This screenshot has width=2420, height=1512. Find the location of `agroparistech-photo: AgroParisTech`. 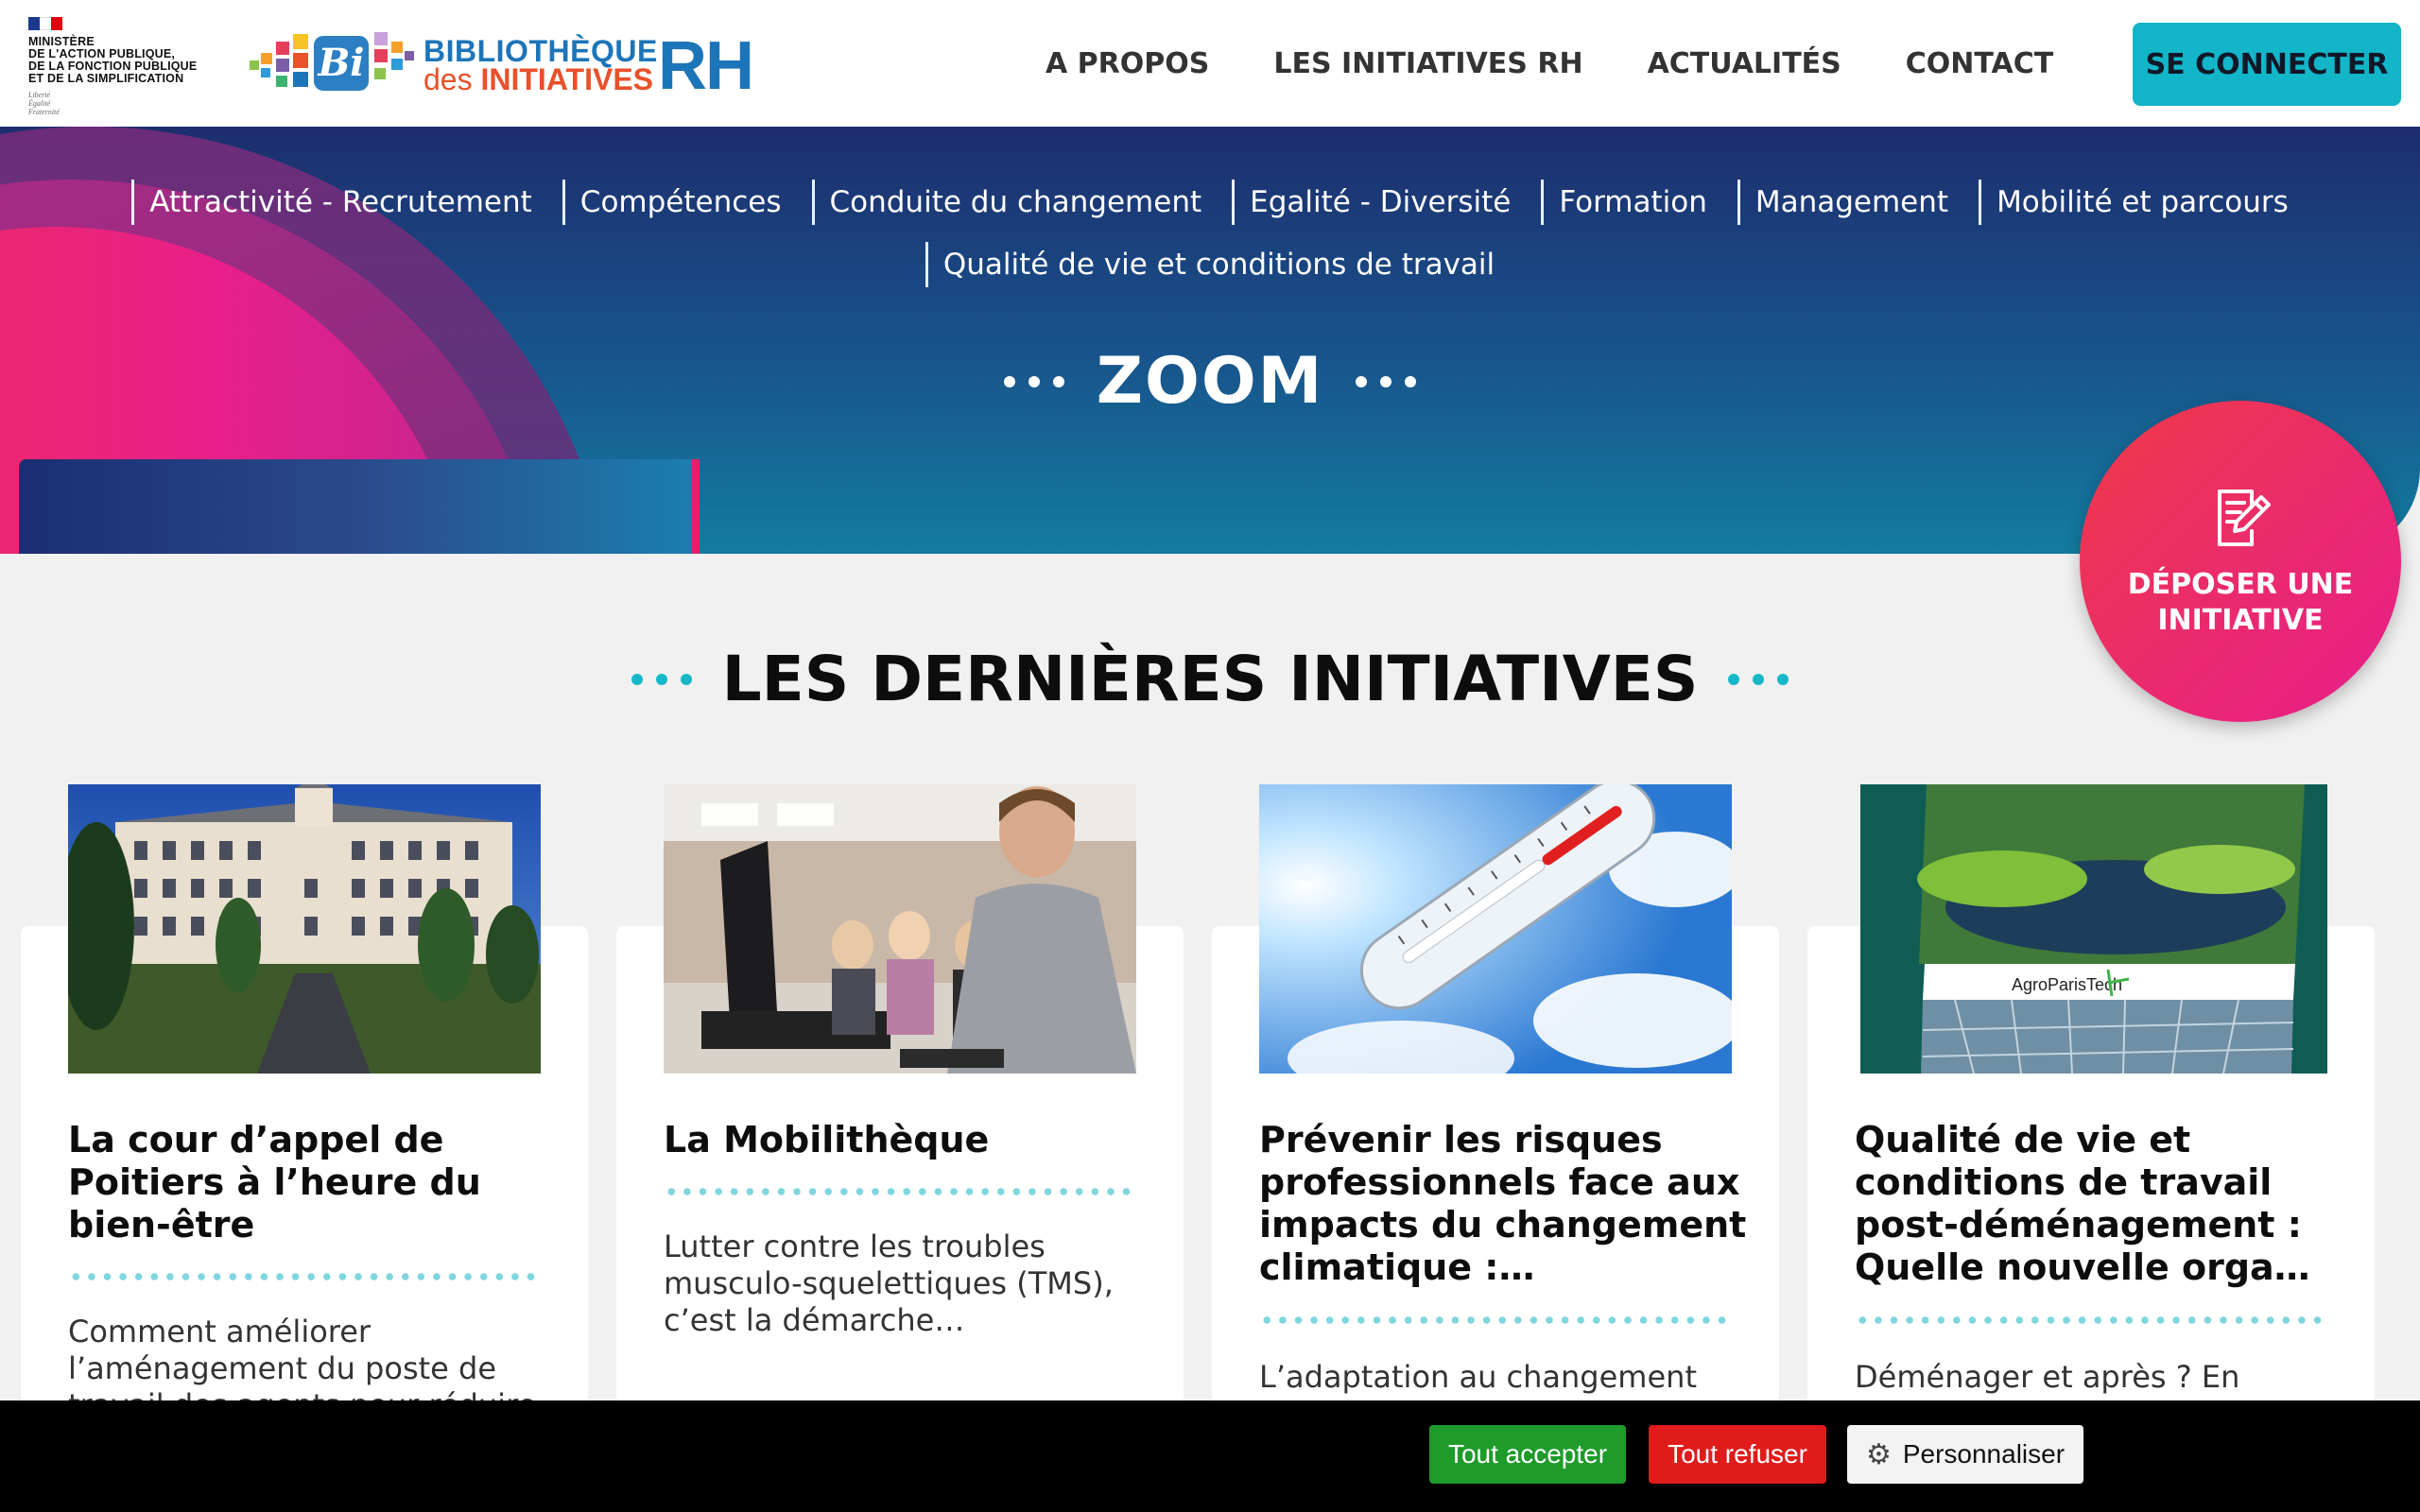

agroparistech-photo: AgroParisTech is located at coordinates (2093, 929).